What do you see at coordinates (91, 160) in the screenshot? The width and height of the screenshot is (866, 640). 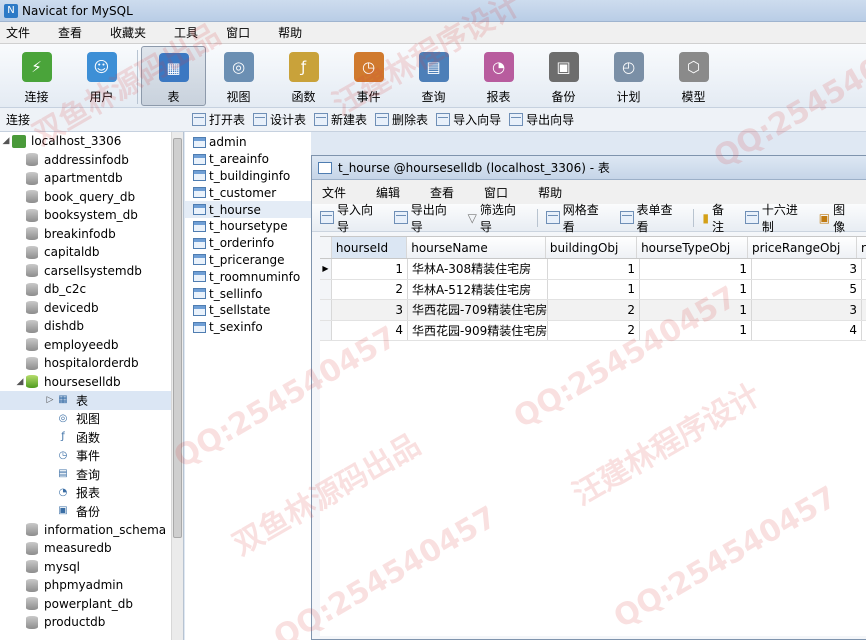 I see `tree-db: addressinfodb` at bounding box center [91, 160].